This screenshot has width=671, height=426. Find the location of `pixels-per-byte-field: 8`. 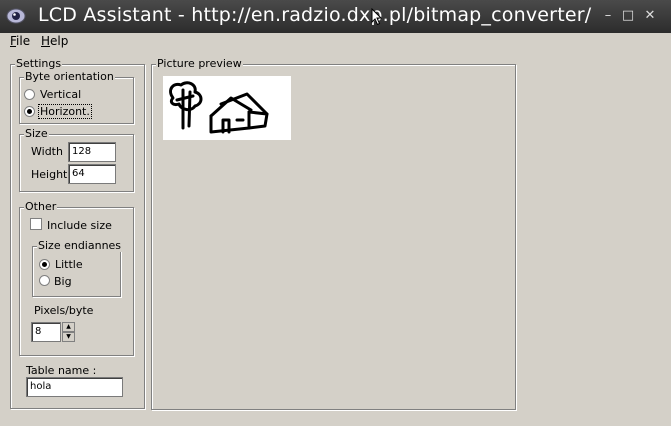

pixels-per-byte-field: 8 is located at coordinates (46, 332).